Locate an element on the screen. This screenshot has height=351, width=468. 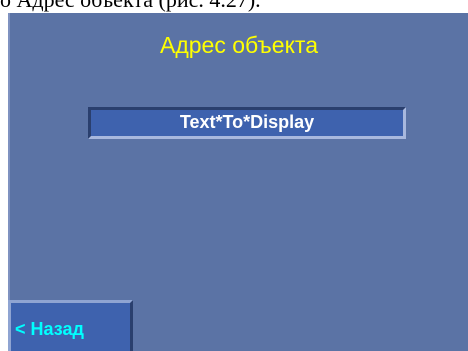
caption-text: о Адрес объекта (рис. 4.27). is located at coordinates (130, 6).